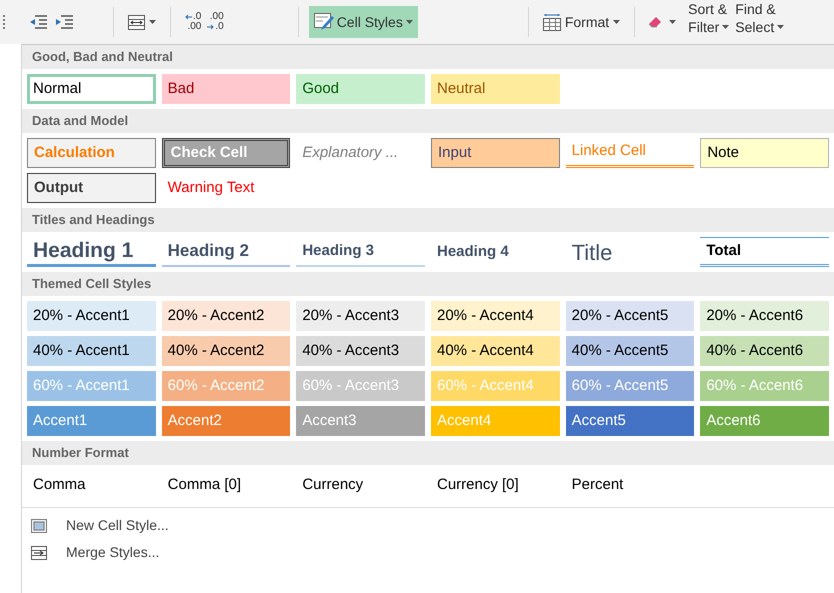 The width and height of the screenshot is (834, 593). What do you see at coordinates (226, 89) in the screenshot?
I see `cell-style-option: Bad` at bounding box center [226, 89].